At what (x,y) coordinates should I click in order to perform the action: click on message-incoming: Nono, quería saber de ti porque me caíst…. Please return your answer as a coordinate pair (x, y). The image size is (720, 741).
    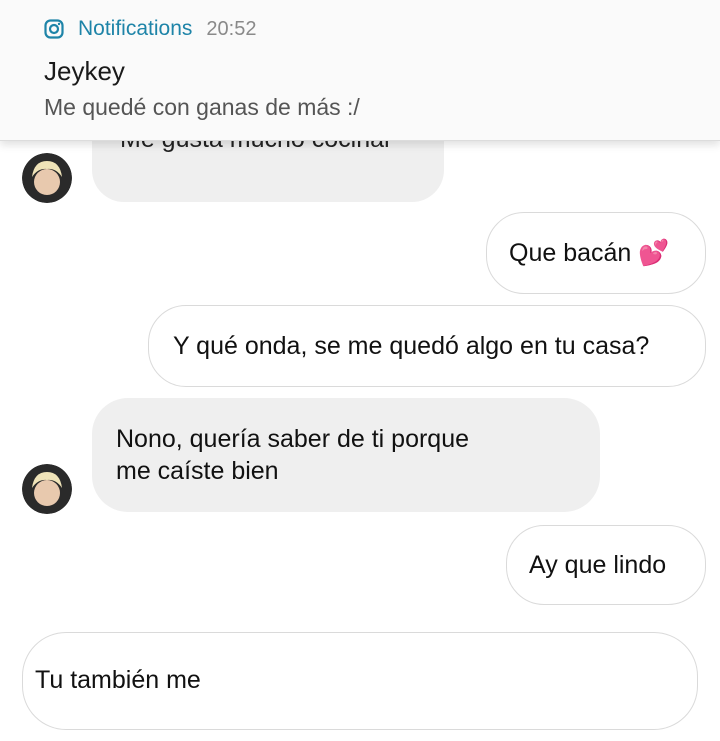
    Looking at the image, I should click on (346, 455).